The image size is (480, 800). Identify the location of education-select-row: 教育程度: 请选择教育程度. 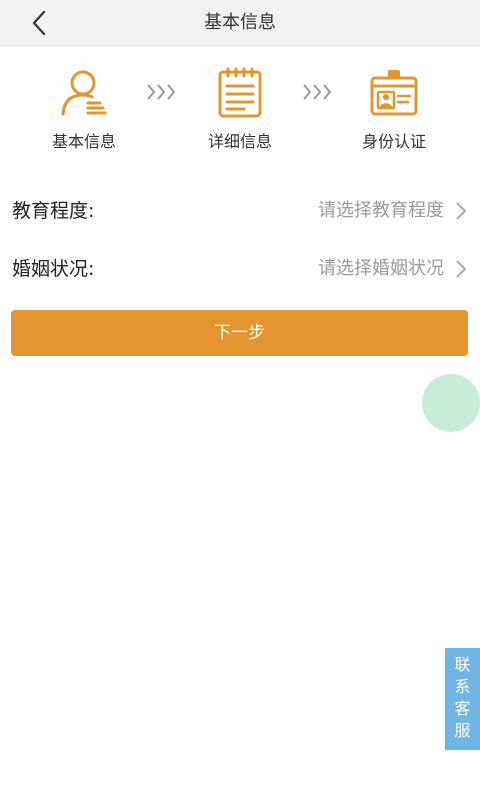
(240, 211).